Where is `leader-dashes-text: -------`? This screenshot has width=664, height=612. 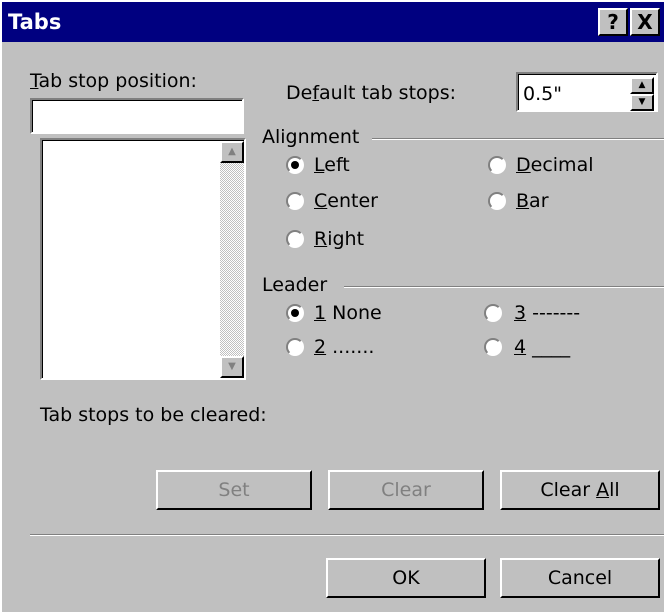 leader-dashes-text: ------- is located at coordinates (553, 313).